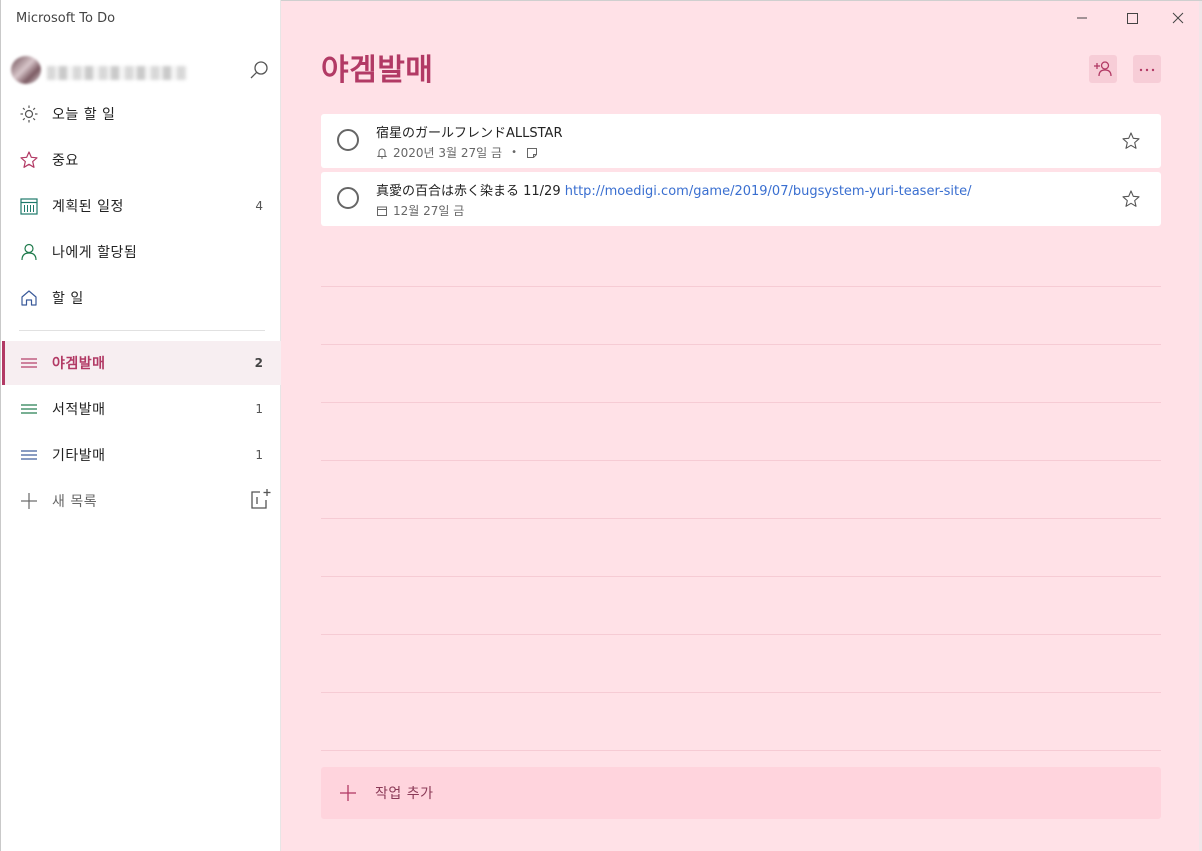 The width and height of the screenshot is (1202, 851). I want to click on nav-item-label: 나에게 할당됨, so click(95, 253).